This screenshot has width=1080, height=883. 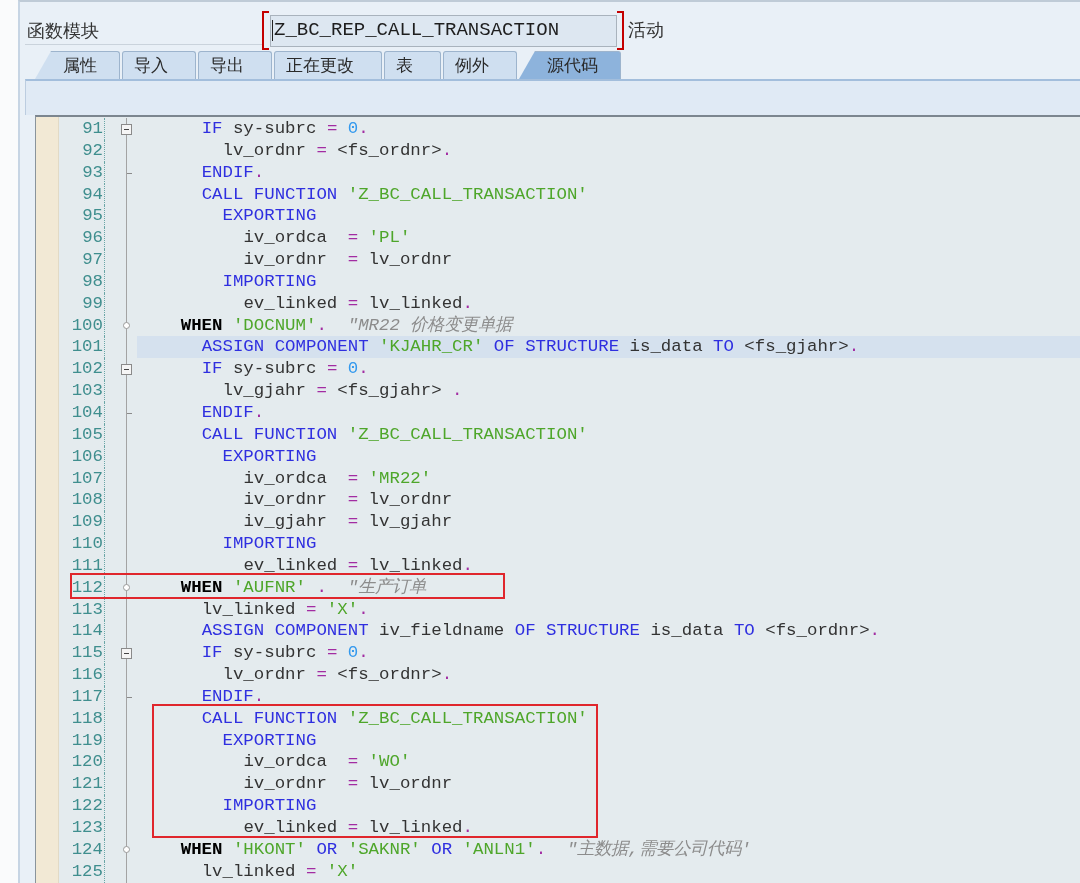 What do you see at coordinates (337, 478) in the screenshot?
I see `code-line: iv_ordca = 'MR22'` at bounding box center [337, 478].